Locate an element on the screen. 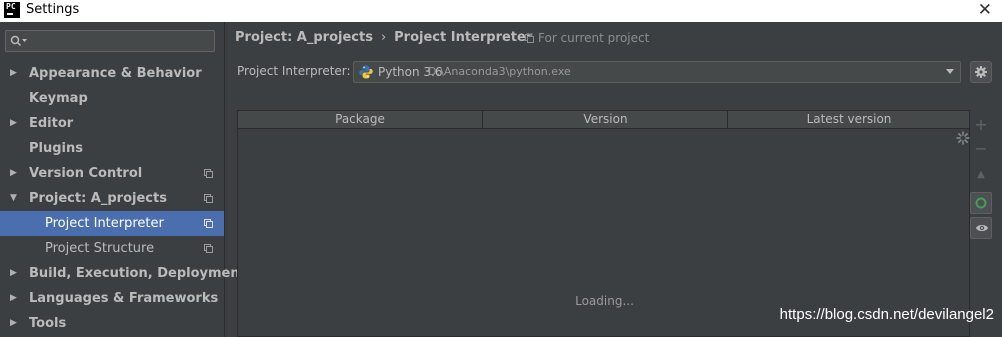 The image size is (1002, 337). packages-toolbar: + − ▲ is located at coordinates (981, 223).